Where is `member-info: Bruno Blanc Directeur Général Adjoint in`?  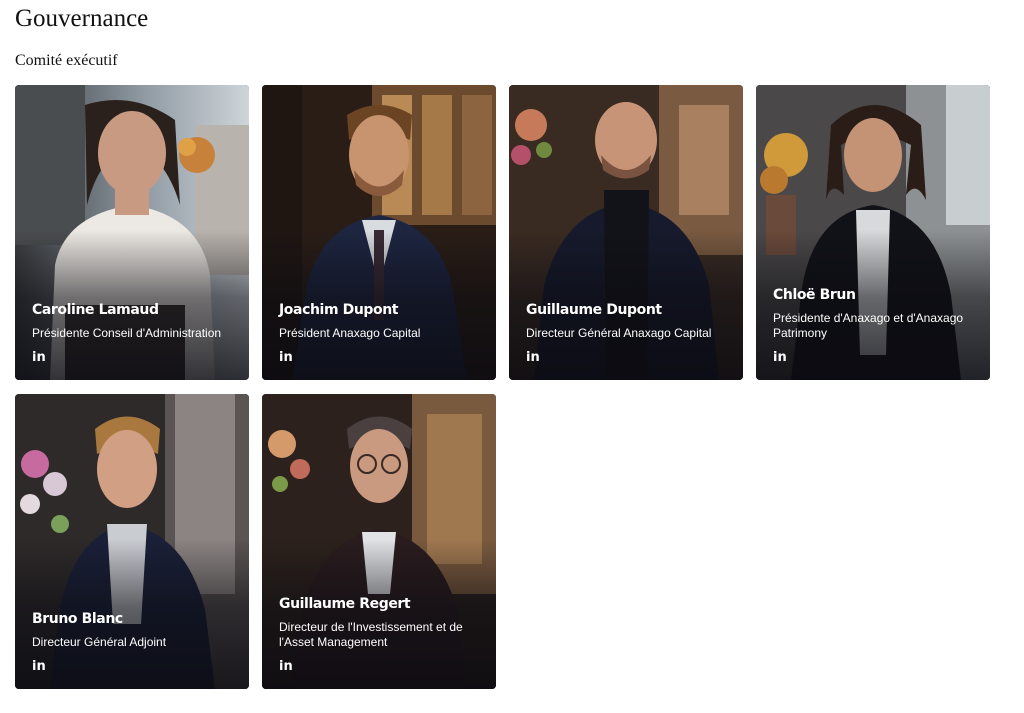 member-info: Bruno Blanc Directeur Général Adjoint in is located at coordinates (134, 642).